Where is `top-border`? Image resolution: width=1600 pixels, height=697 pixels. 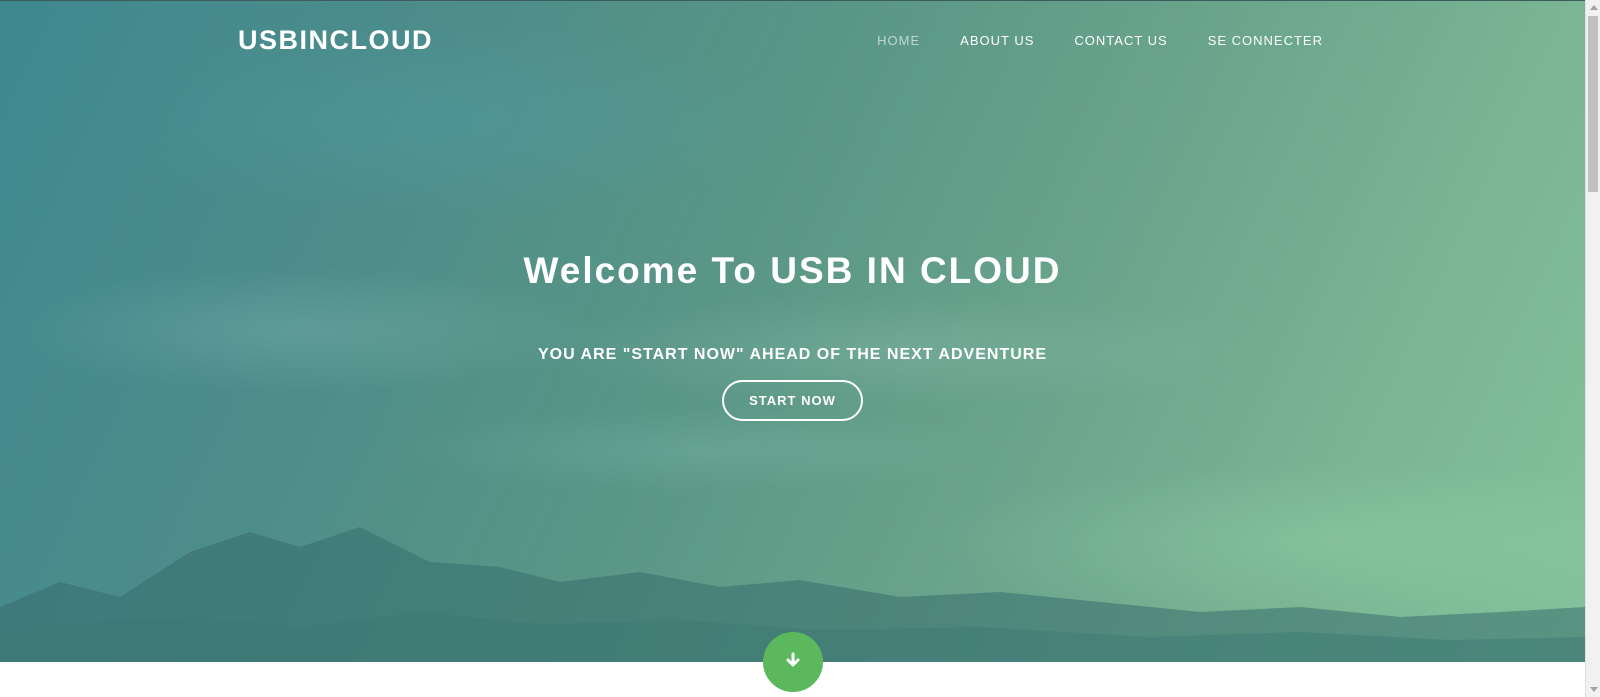
top-border is located at coordinates (792, 0).